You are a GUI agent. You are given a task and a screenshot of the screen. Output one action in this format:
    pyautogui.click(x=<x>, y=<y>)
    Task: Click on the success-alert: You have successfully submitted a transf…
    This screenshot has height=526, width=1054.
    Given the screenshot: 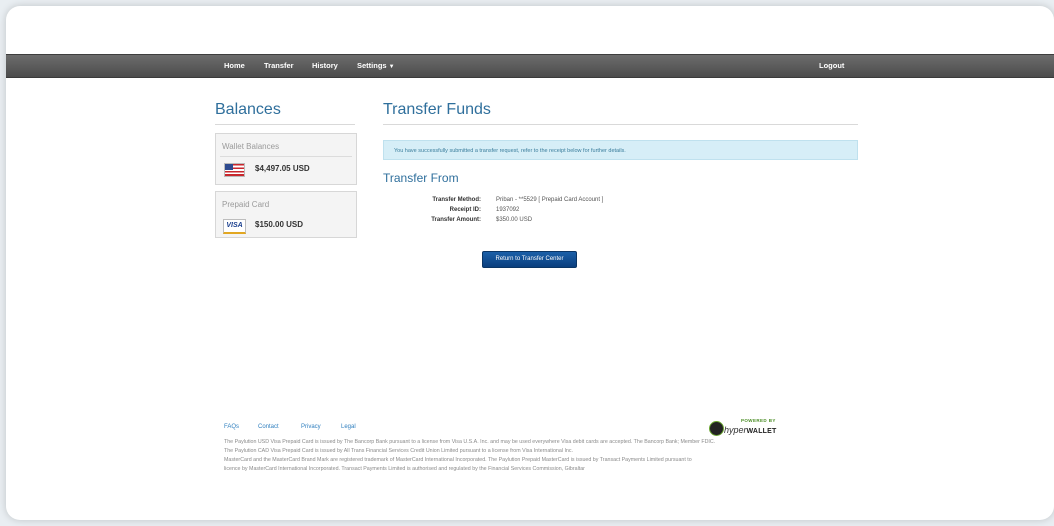 What is the action you would take?
    pyautogui.click(x=620, y=150)
    